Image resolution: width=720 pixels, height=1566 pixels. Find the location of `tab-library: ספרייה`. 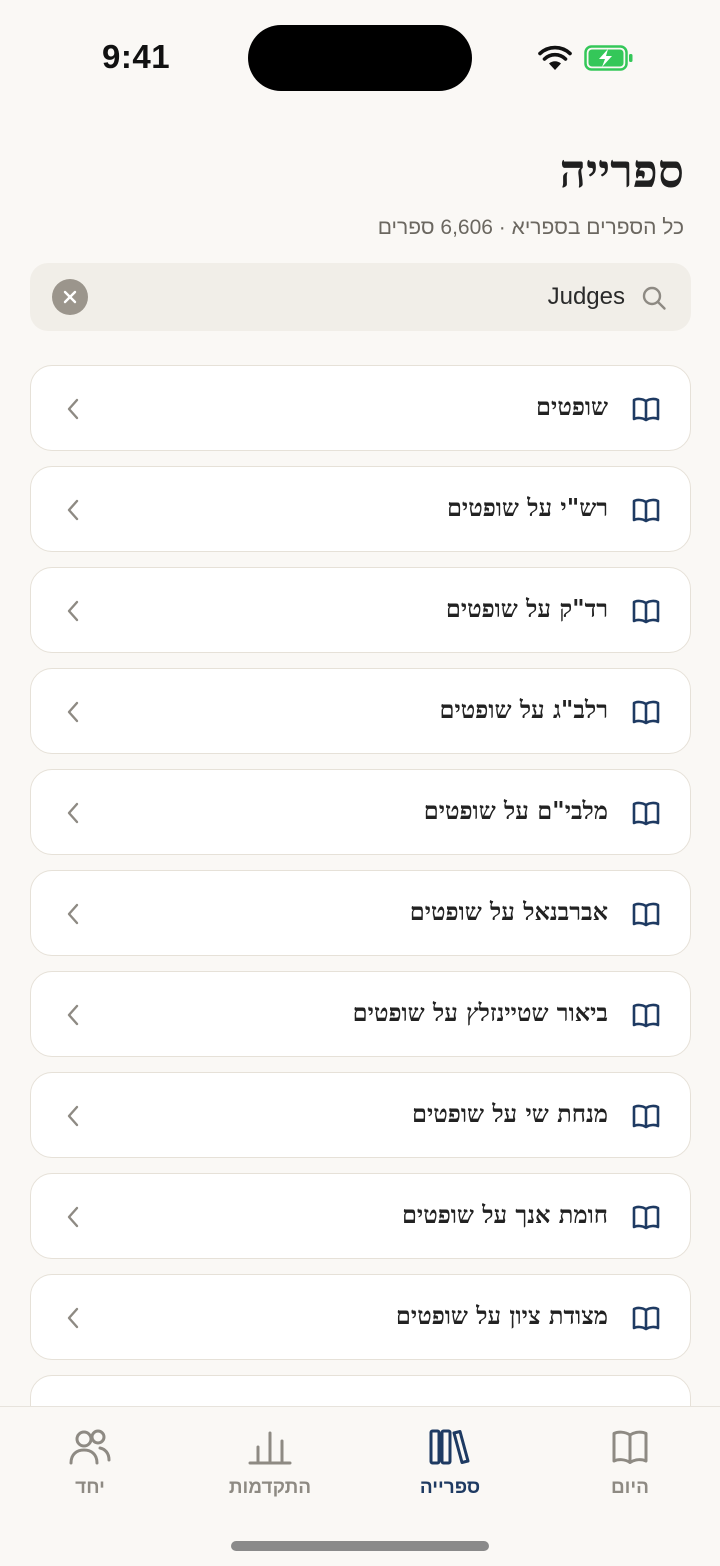

tab-library: ספרייה is located at coordinates (450, 1472).